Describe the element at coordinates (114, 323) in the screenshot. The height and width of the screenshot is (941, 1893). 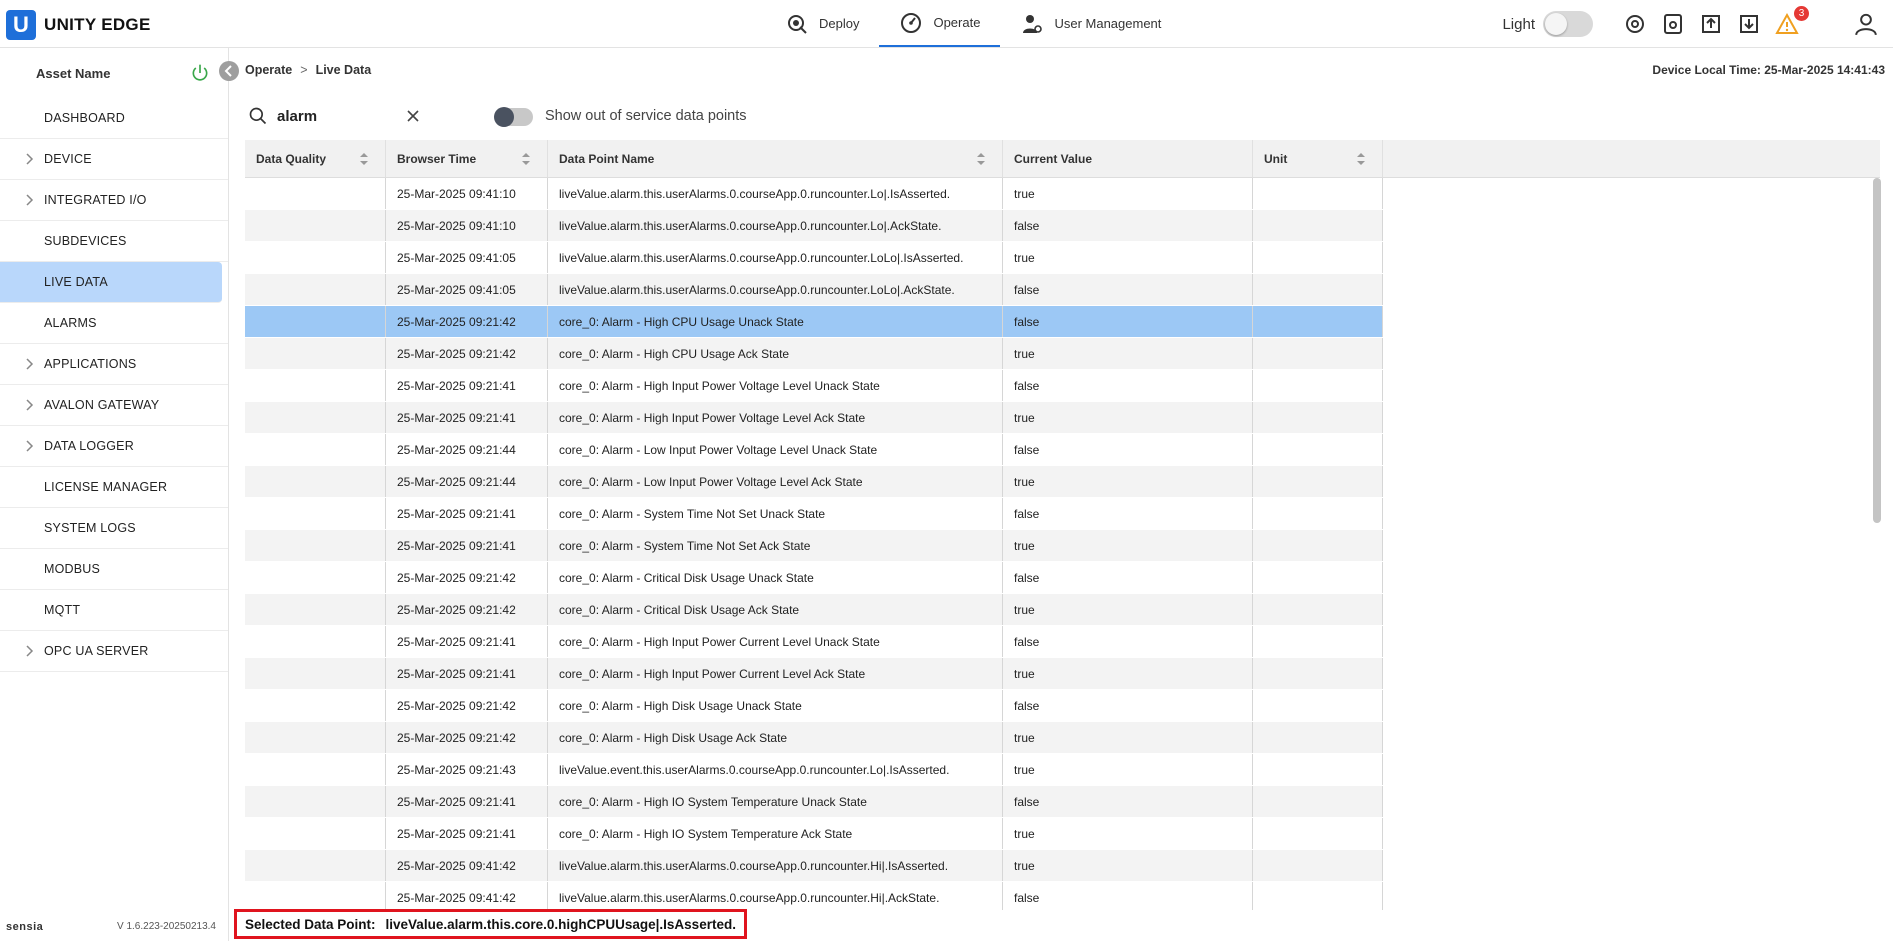
I see `sidebar-item-alarms: ALARMS` at that location.